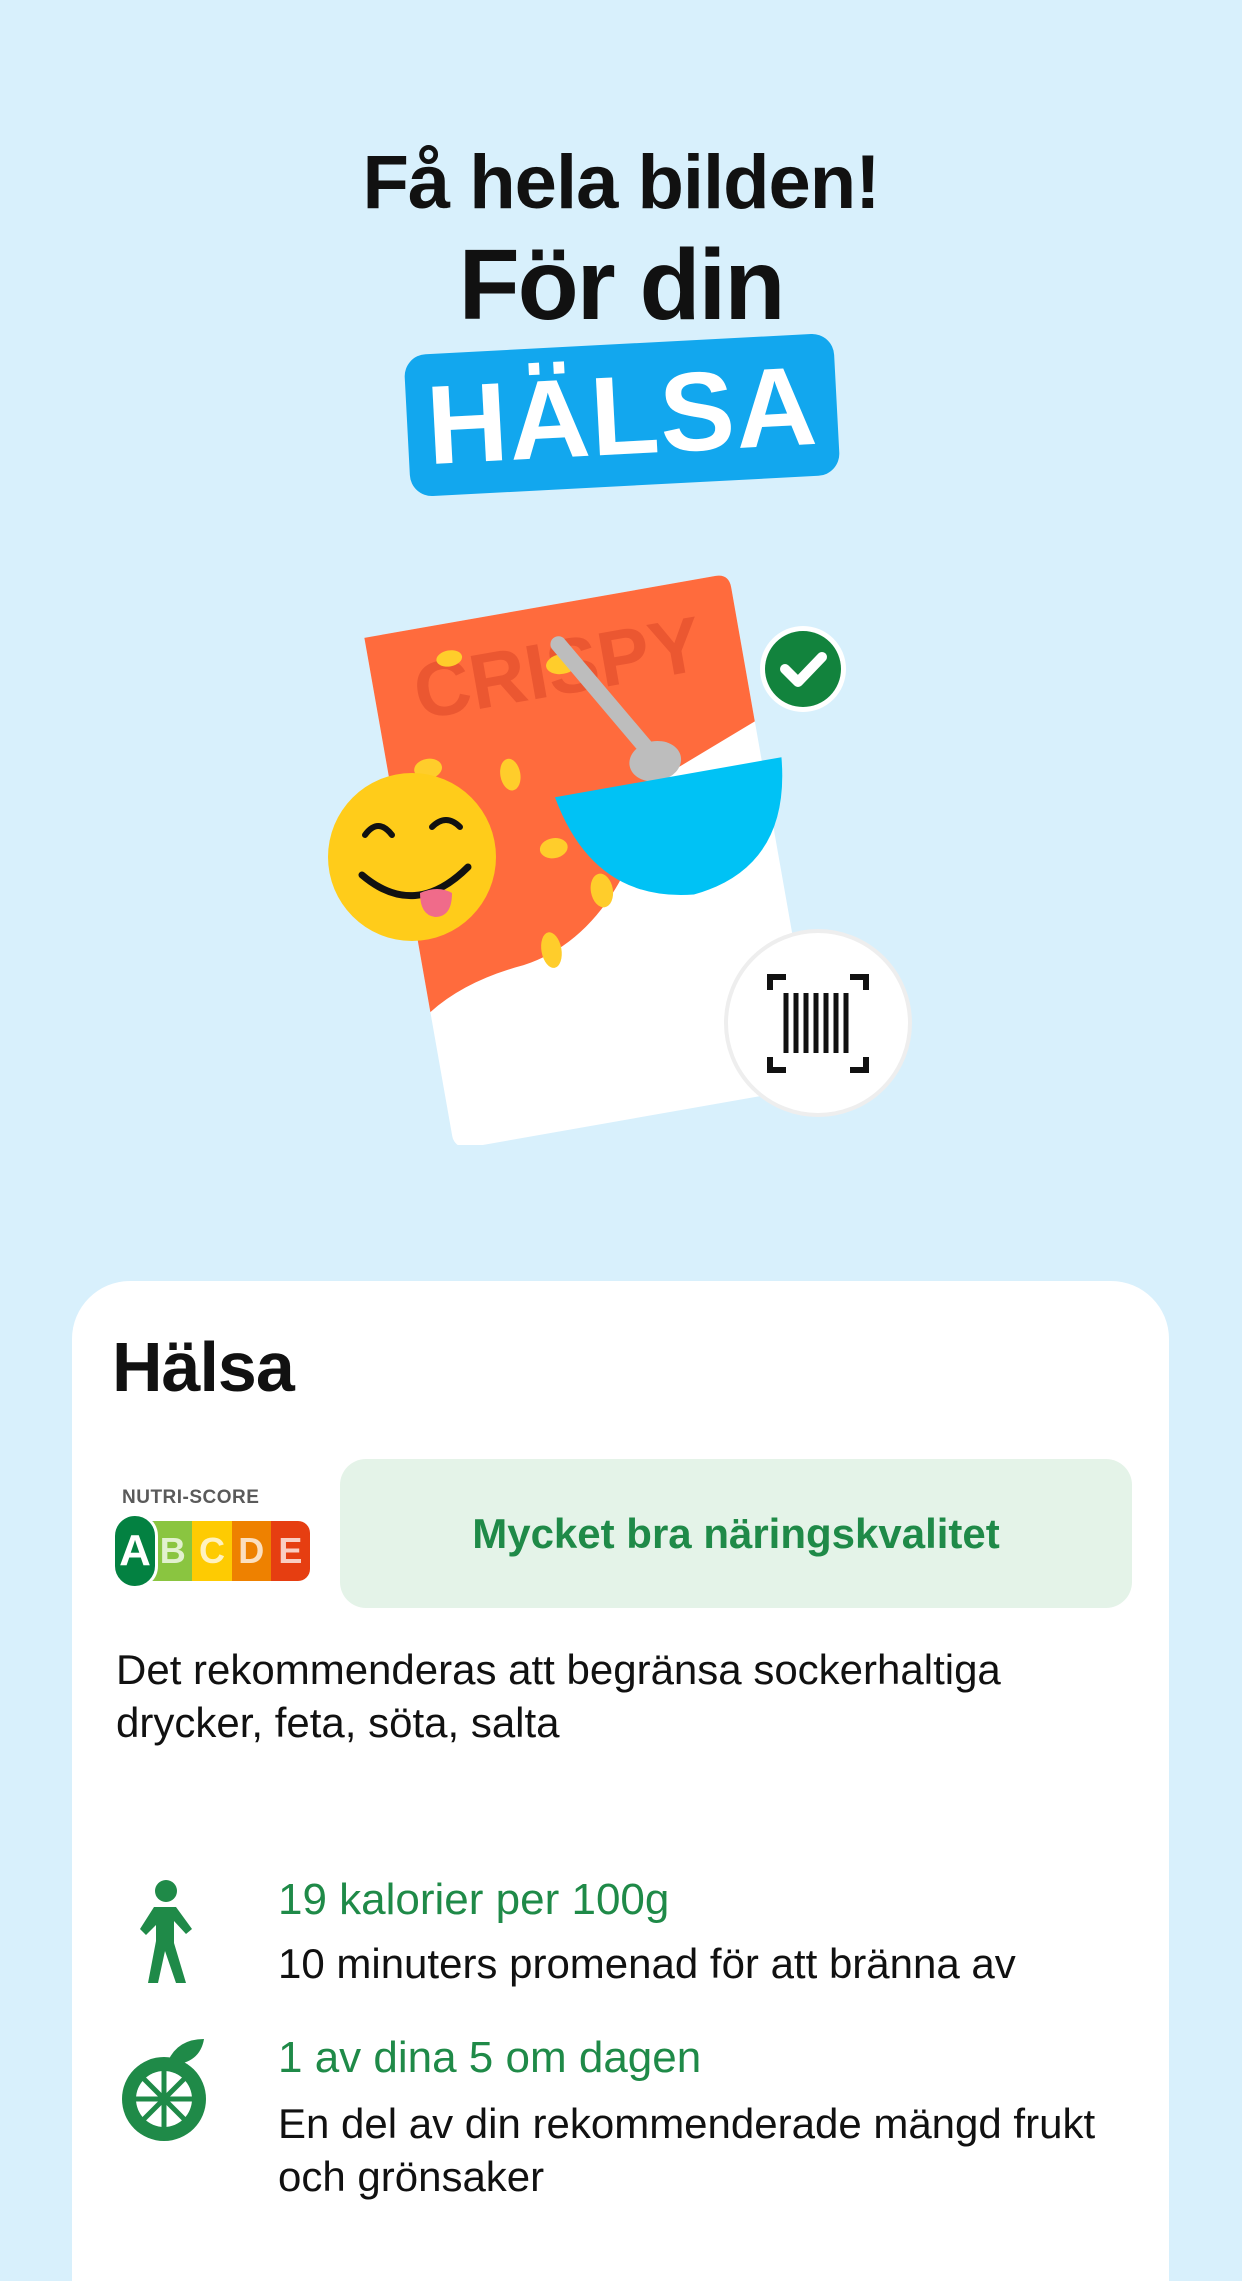 Image resolution: width=1242 pixels, height=2281 pixels. I want to click on nutri-score-label: NUTRI-SCORE, so click(191, 1497).